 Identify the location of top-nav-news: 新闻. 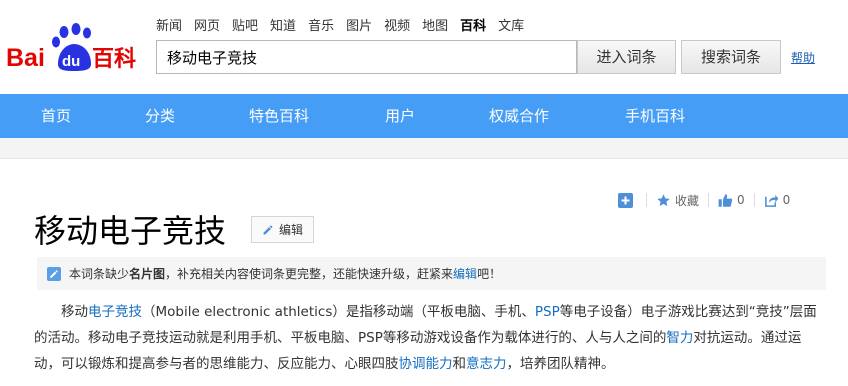
(169, 25).